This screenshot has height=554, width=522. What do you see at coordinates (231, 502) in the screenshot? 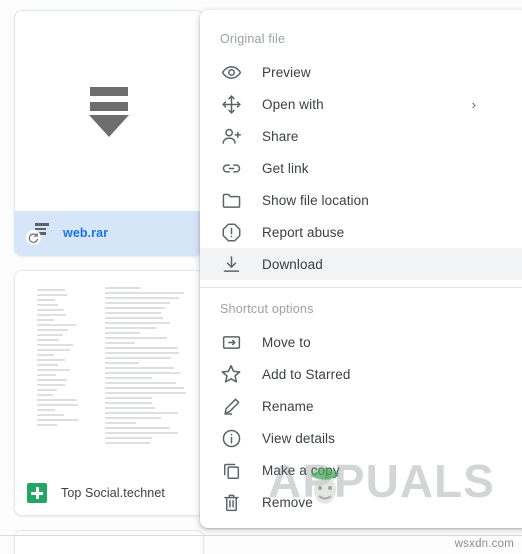
I see `trash-icon` at bounding box center [231, 502].